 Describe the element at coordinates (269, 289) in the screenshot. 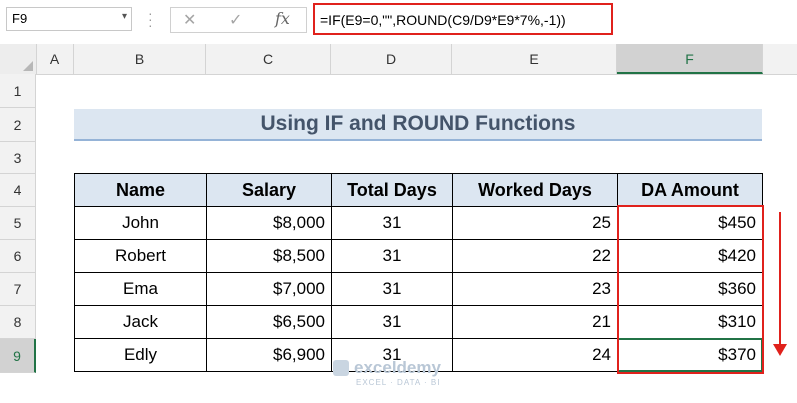

I see `table-cell: $7,000` at that location.